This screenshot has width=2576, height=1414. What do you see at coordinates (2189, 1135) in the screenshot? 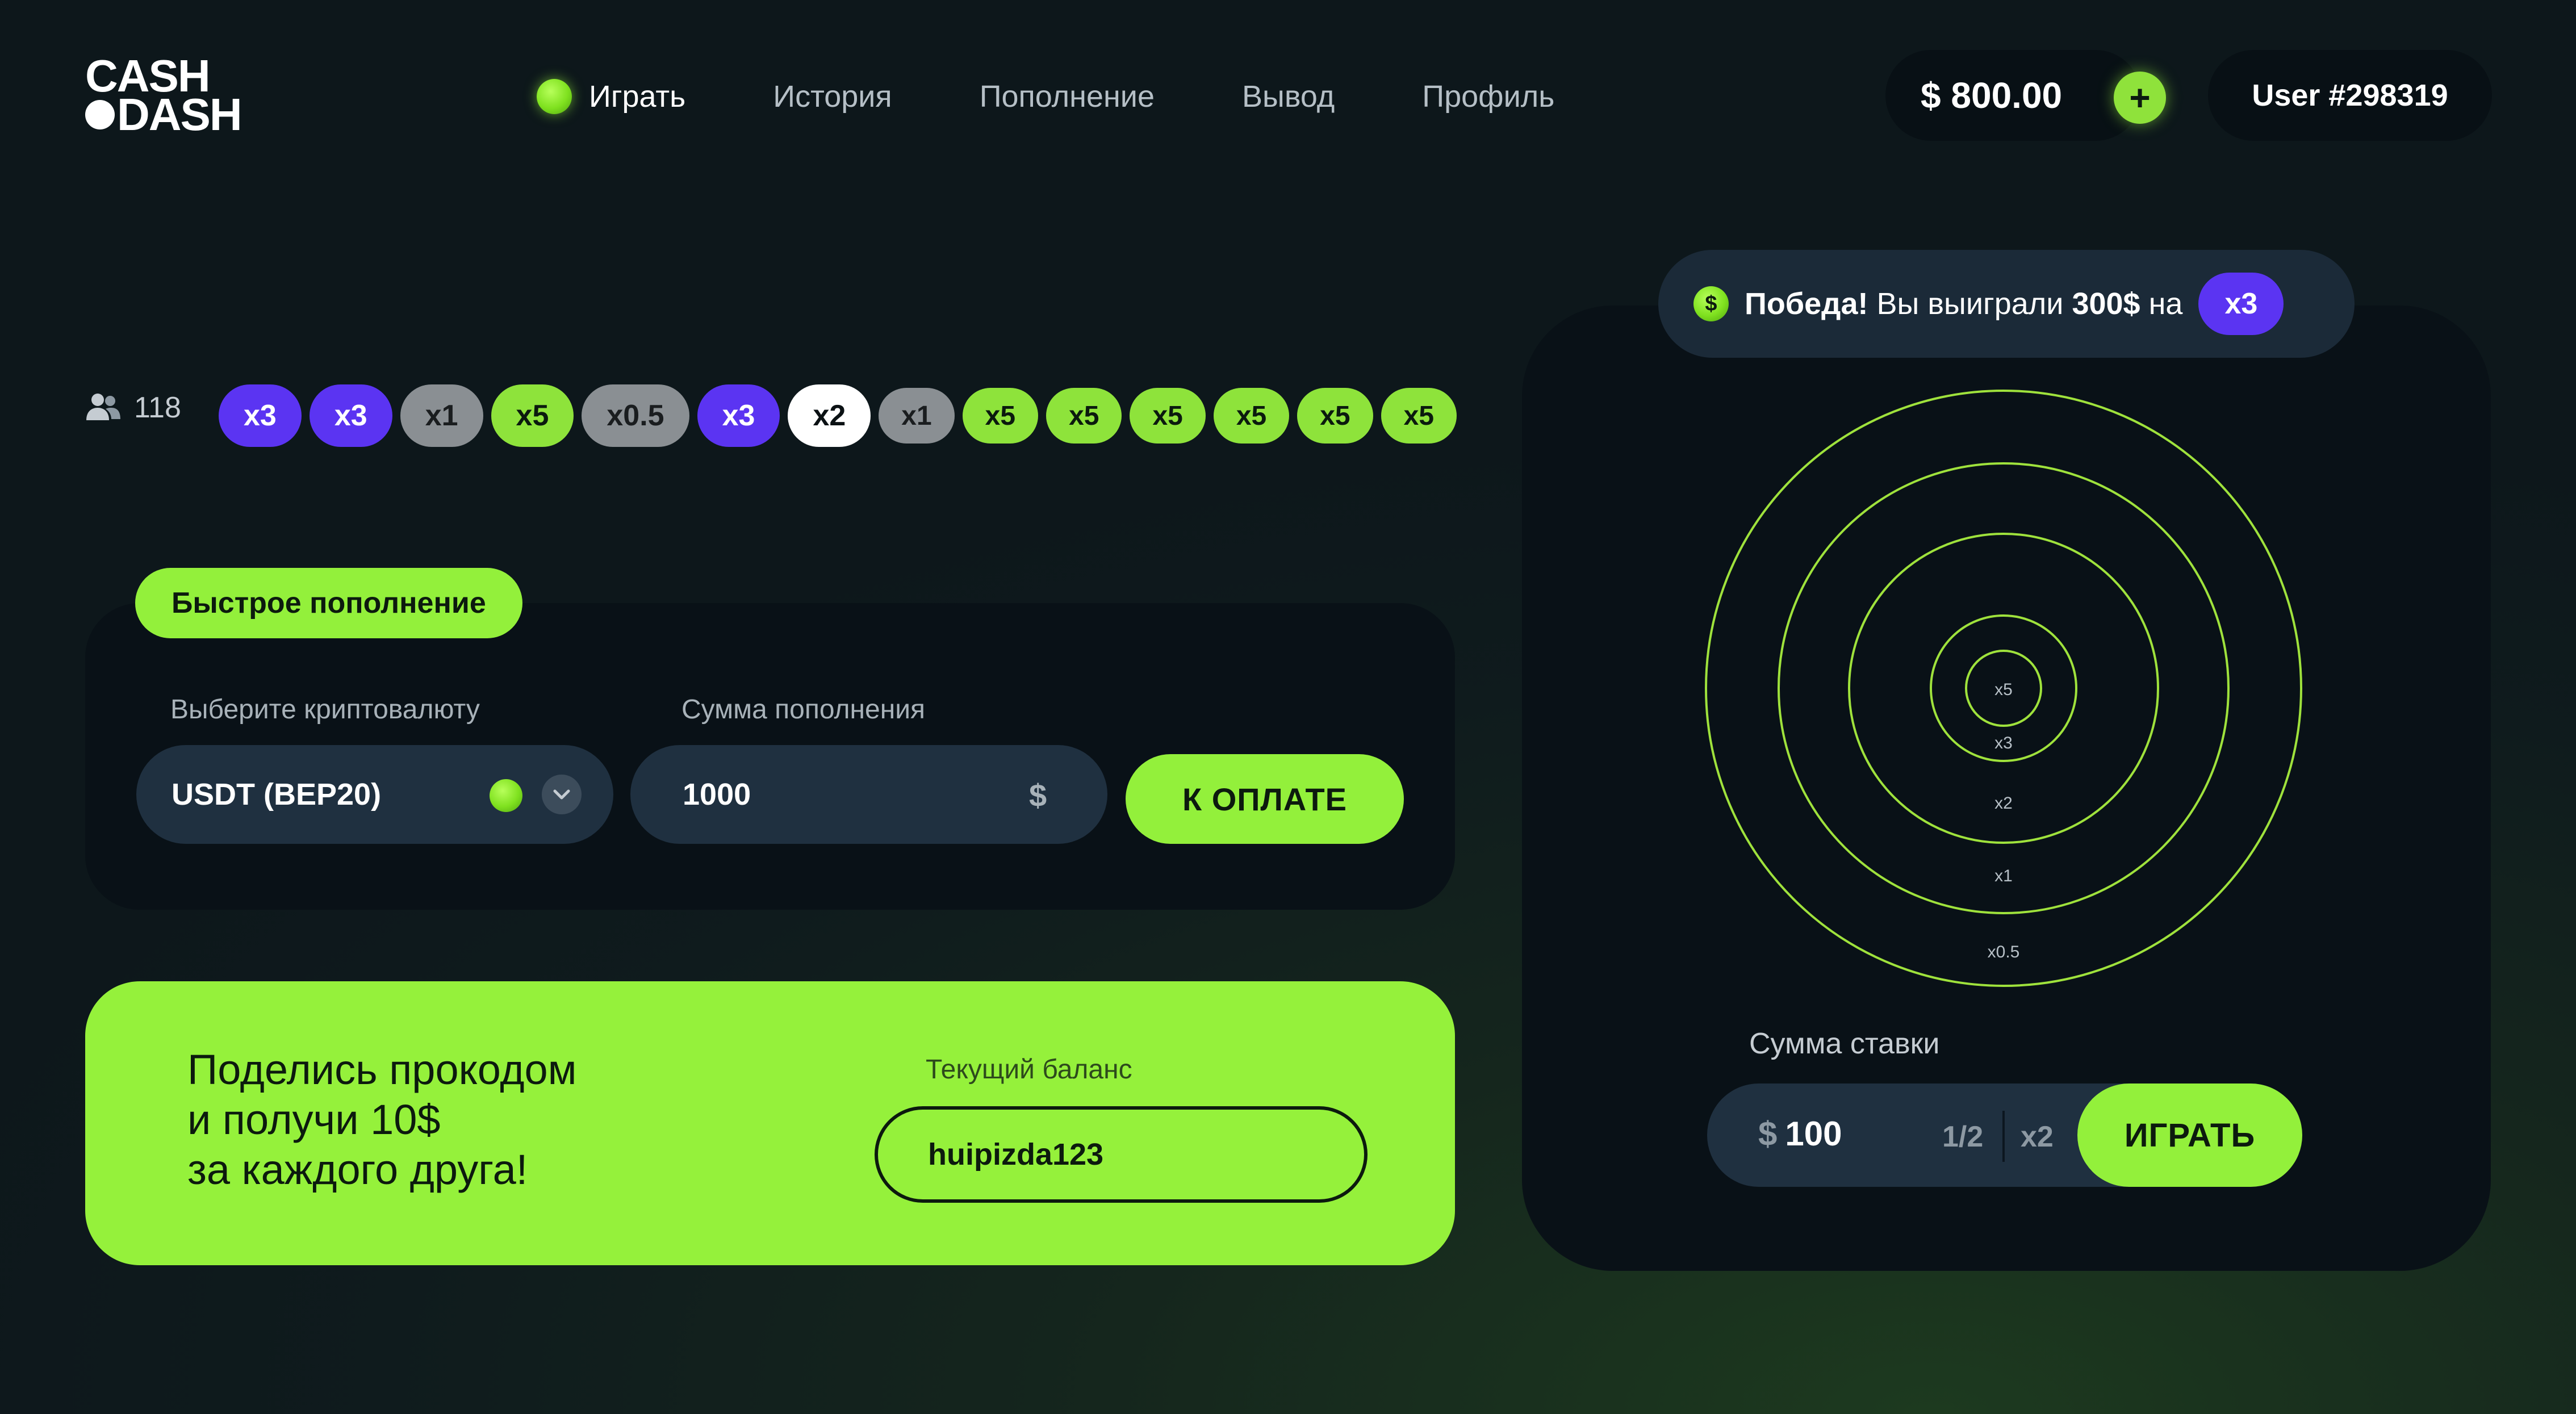
I see `play-button: ИГРАТЬ` at bounding box center [2189, 1135].